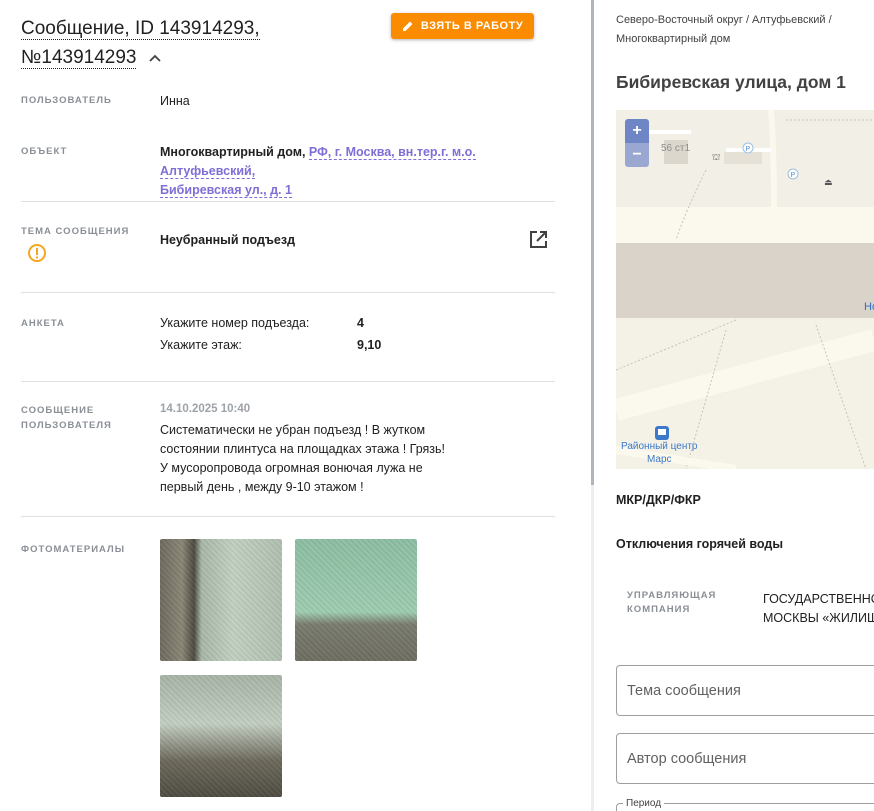  I want to click on message-date: 14.10.2025 10:40, so click(205, 409).